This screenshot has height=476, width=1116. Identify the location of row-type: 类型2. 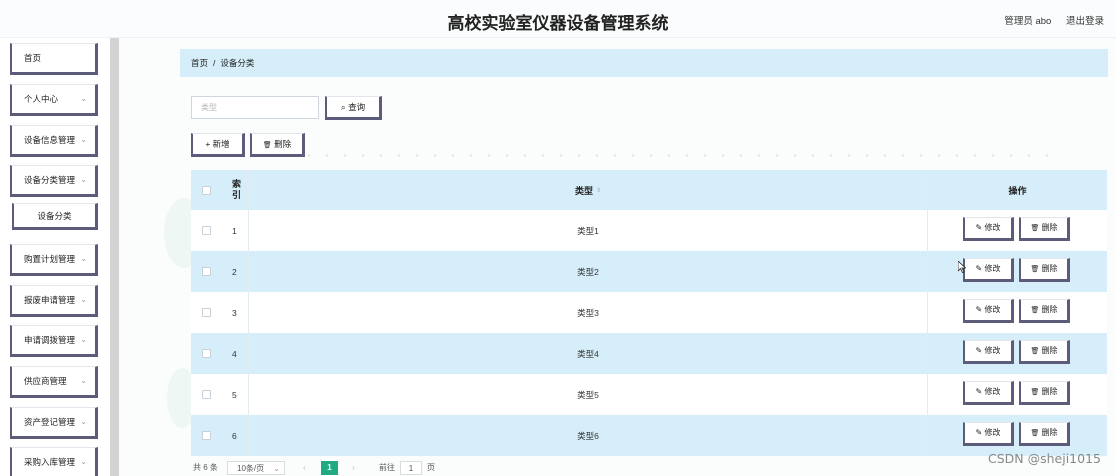
(588, 271).